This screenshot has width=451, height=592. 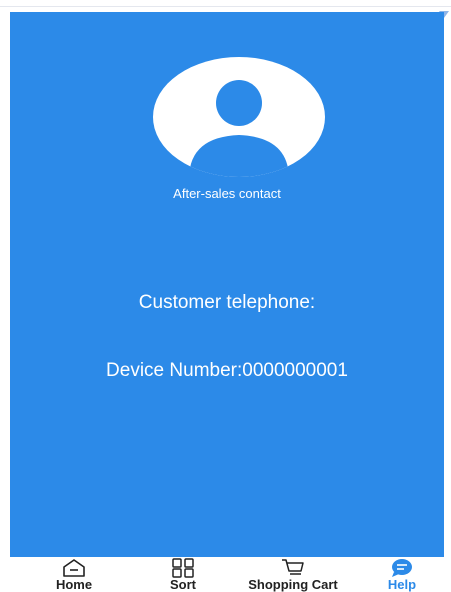 What do you see at coordinates (225, 6) in the screenshot?
I see `top-divider` at bounding box center [225, 6].